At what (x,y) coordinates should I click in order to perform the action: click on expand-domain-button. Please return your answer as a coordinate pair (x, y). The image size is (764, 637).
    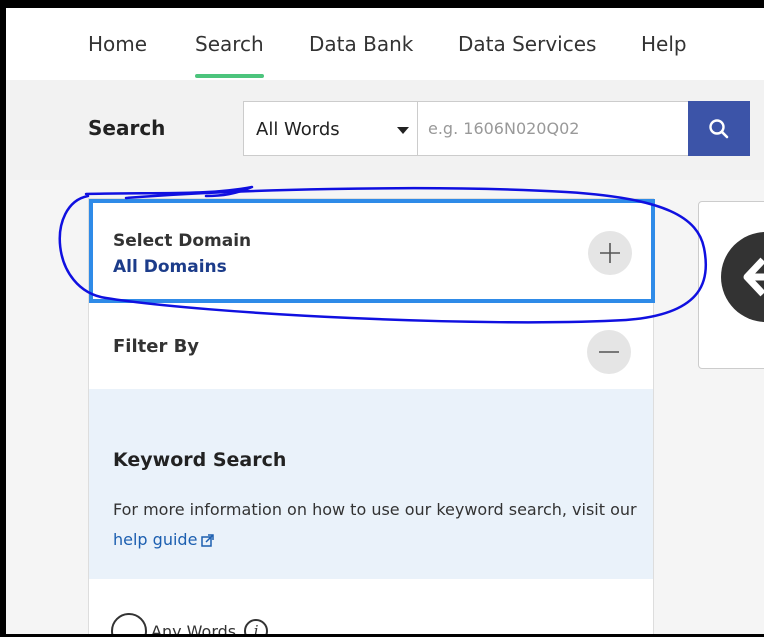
    Looking at the image, I should click on (610, 253).